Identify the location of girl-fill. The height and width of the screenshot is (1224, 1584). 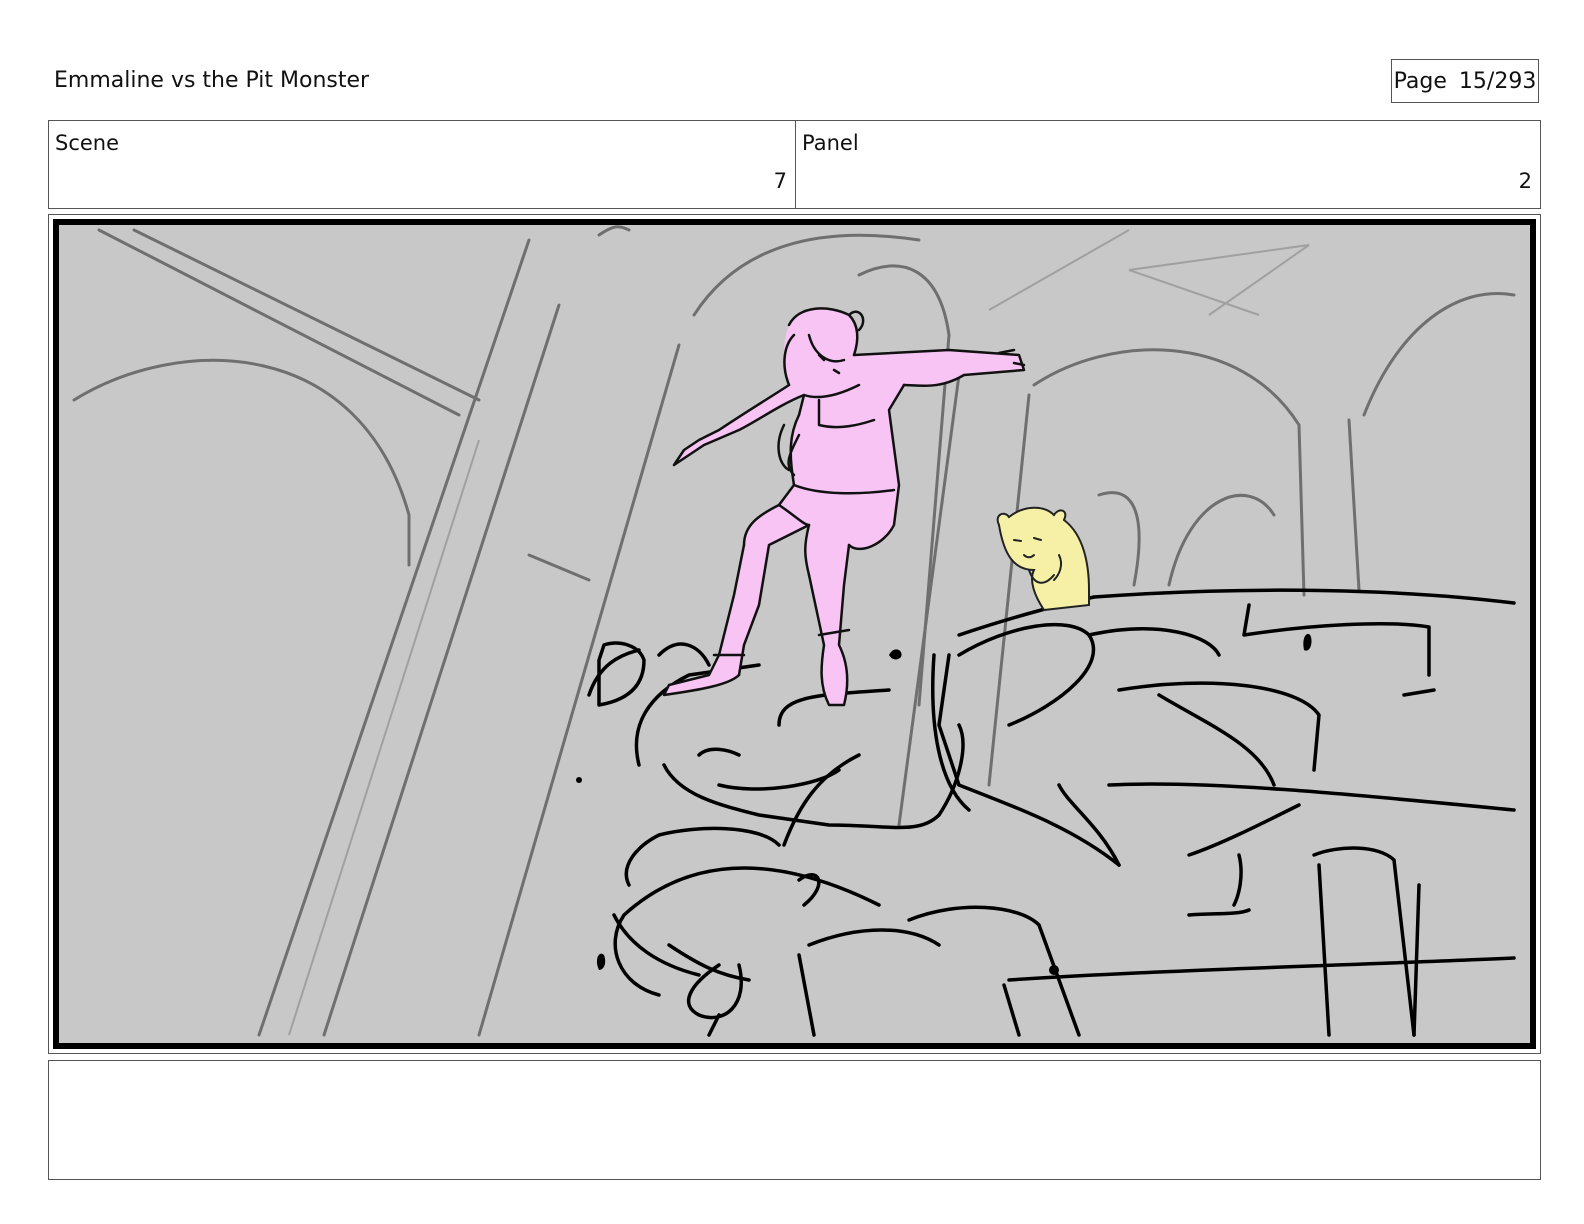
(844, 506).